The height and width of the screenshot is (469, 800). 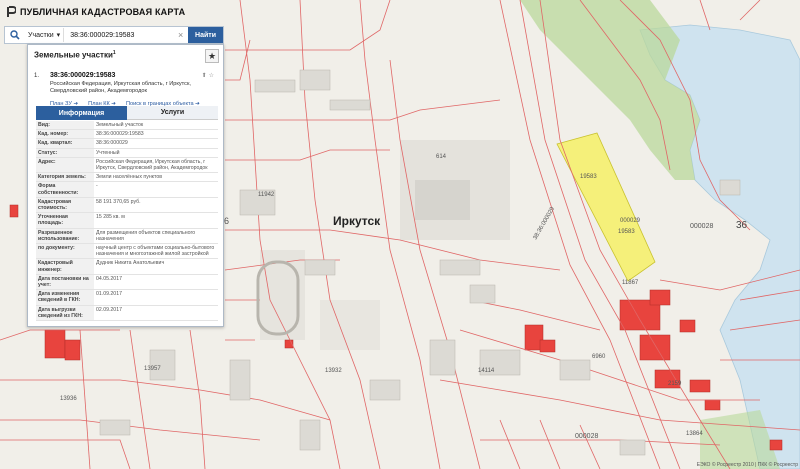 What do you see at coordinates (156, 297) in the screenshot?
I see `info-value: 01.09.2017` at bounding box center [156, 297].